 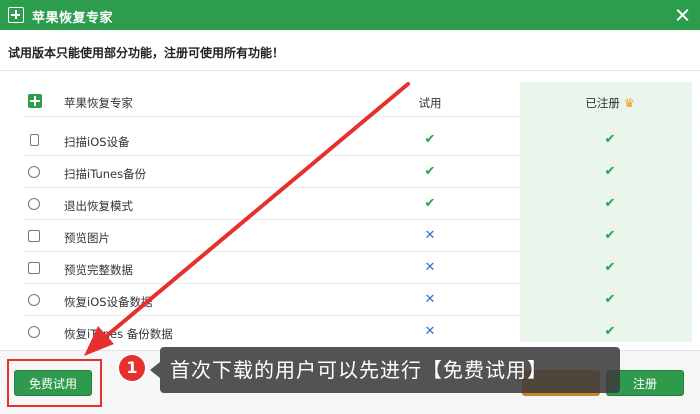 I want to click on window-title: 苹果恢复专家, so click(x=73, y=18).